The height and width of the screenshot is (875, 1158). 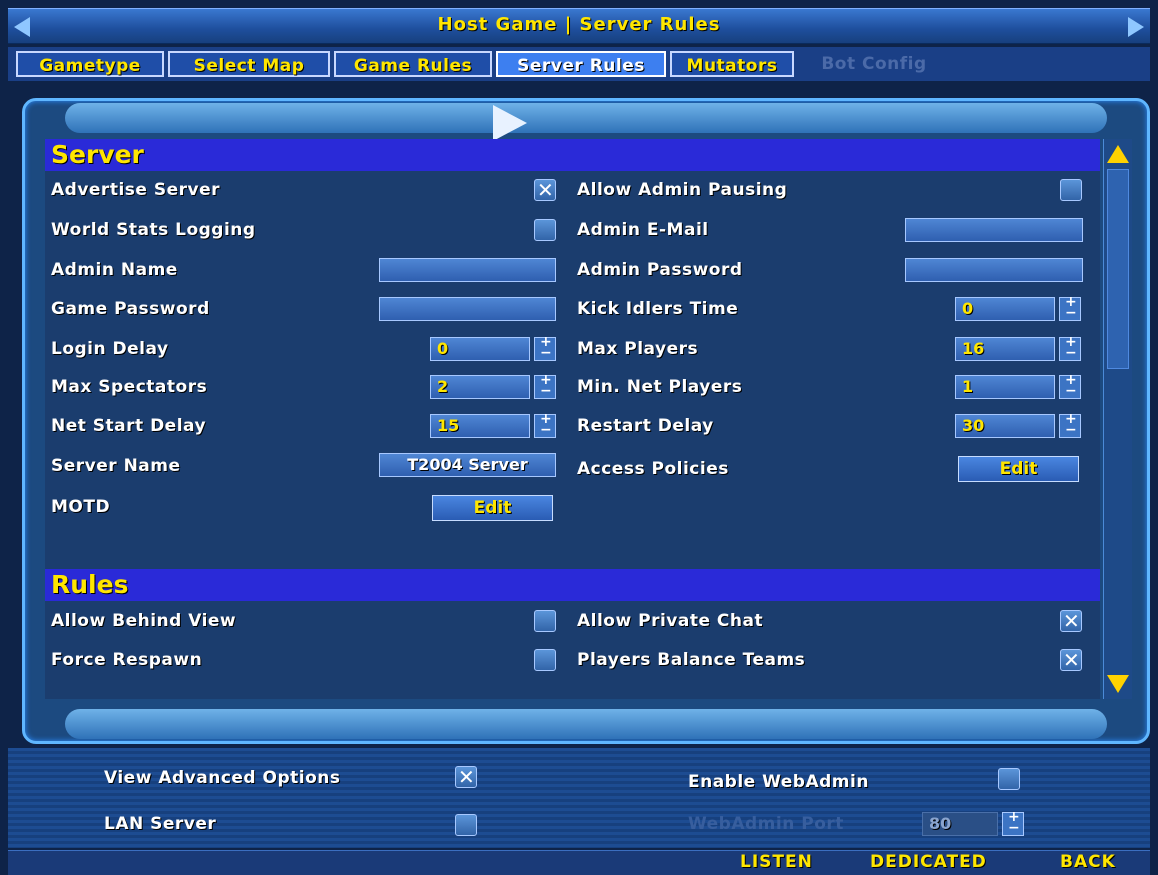 I want to click on players-balance-teams-checkbox, so click(x=1071, y=660).